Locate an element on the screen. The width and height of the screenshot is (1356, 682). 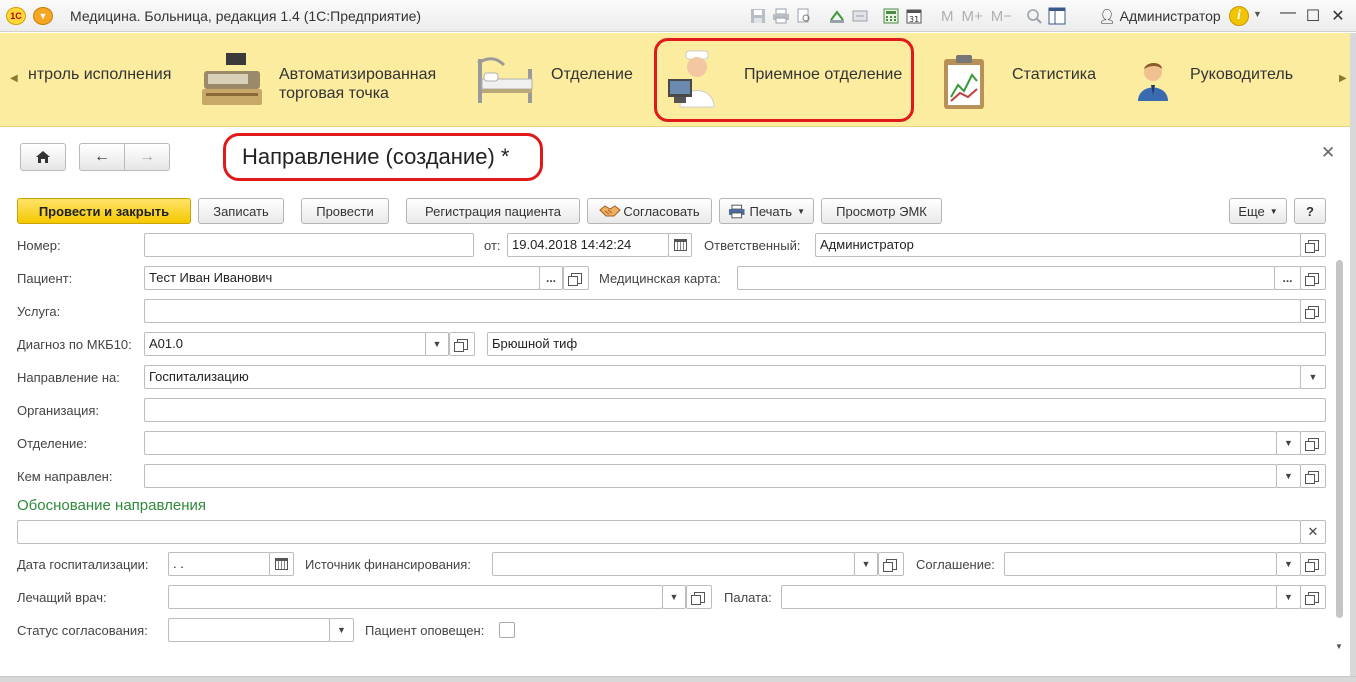
service-field is located at coordinates (722, 311).